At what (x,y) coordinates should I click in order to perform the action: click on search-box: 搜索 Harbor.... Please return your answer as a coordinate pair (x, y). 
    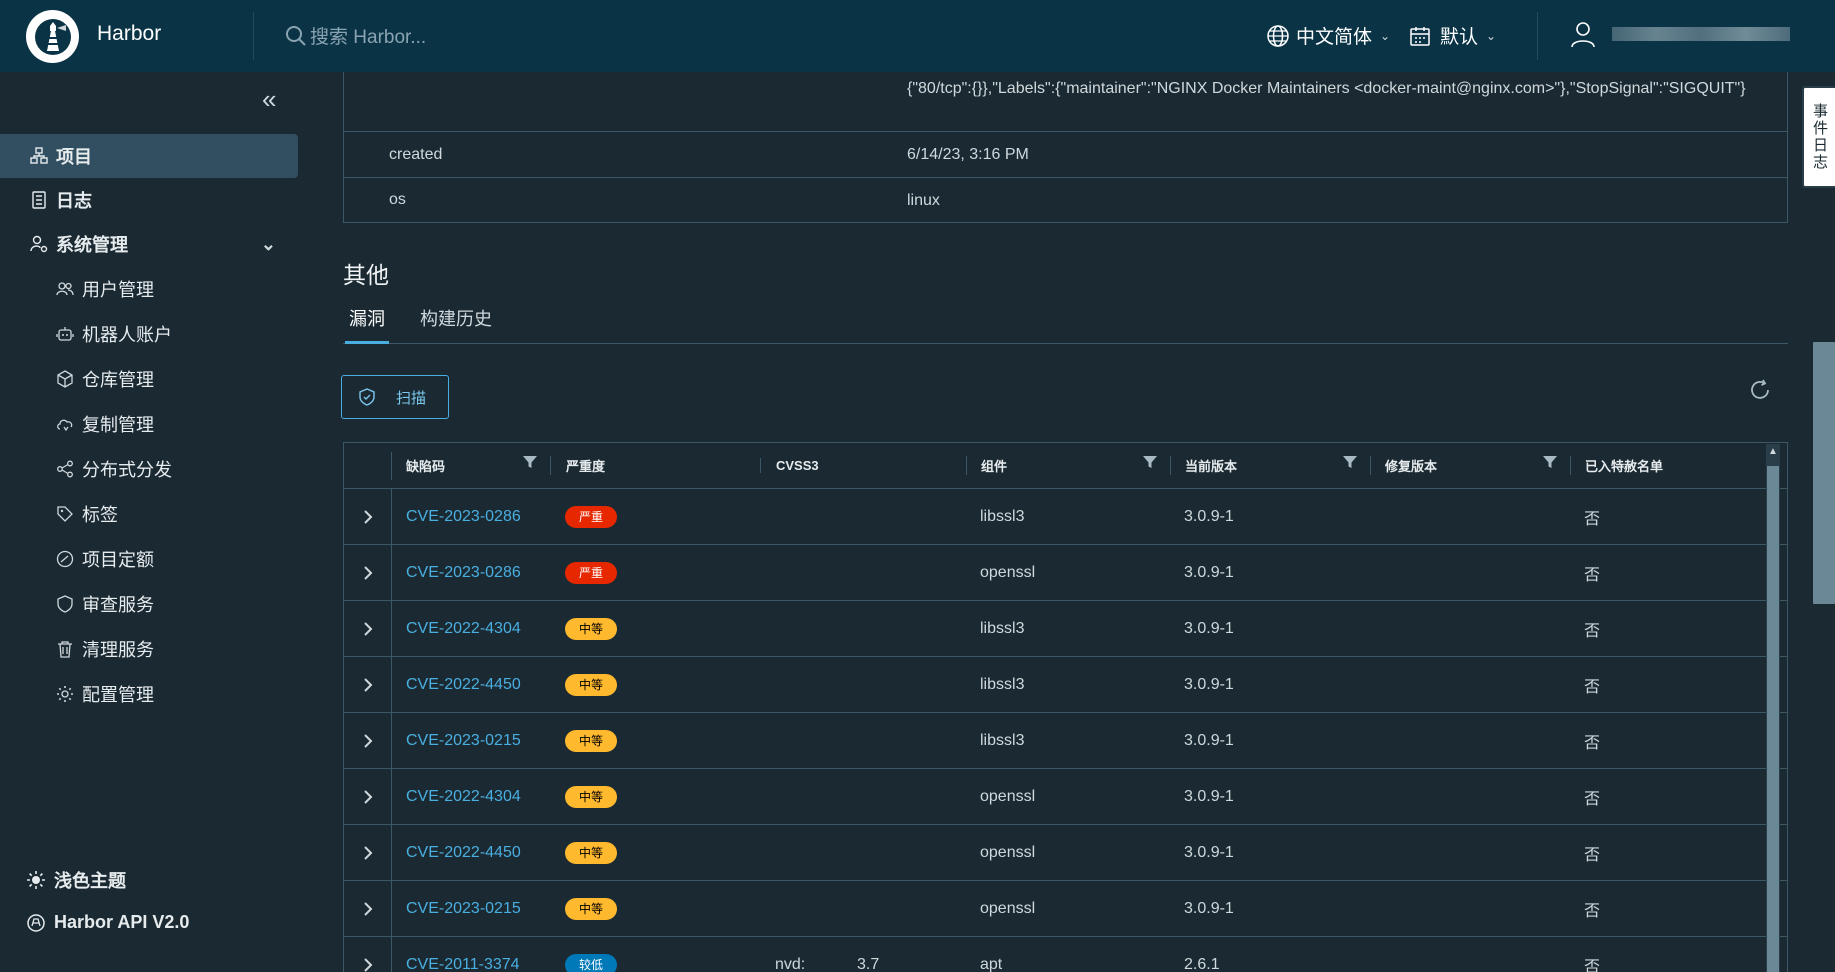
    Looking at the image, I should click on (355, 35).